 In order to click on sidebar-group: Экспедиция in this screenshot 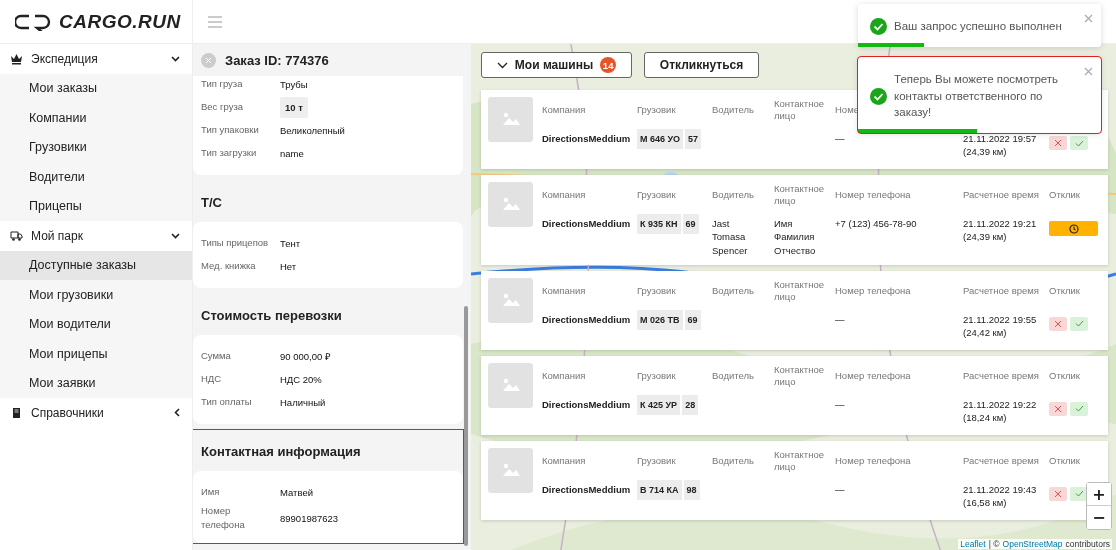, I will do `click(96, 59)`.